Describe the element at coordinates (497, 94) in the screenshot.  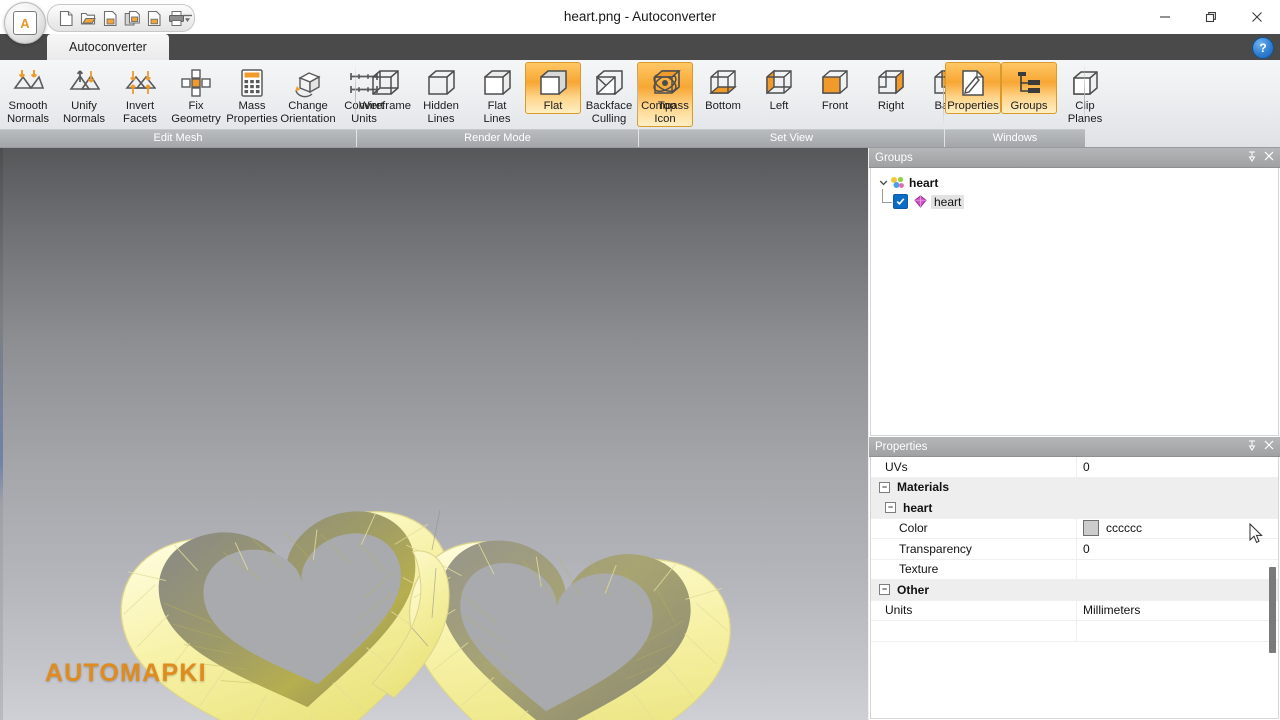
I see `flat-lines-button: Flat Lines` at that location.